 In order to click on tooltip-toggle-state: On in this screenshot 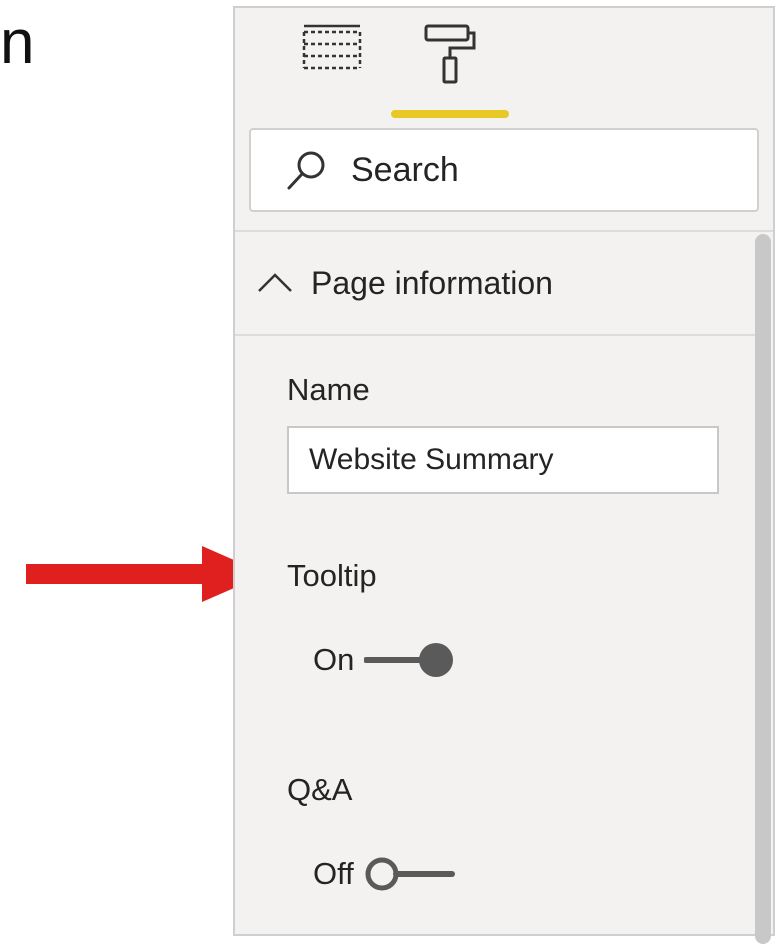, I will do `click(334, 659)`.